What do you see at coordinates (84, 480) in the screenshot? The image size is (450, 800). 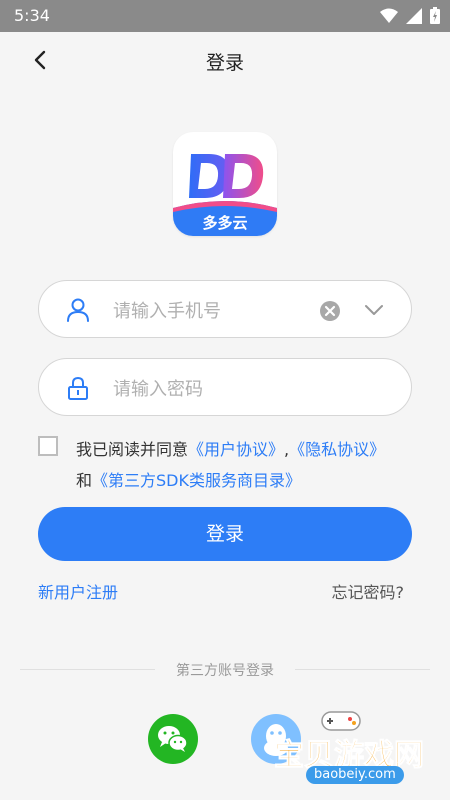 I see `agreement-and: 和` at bounding box center [84, 480].